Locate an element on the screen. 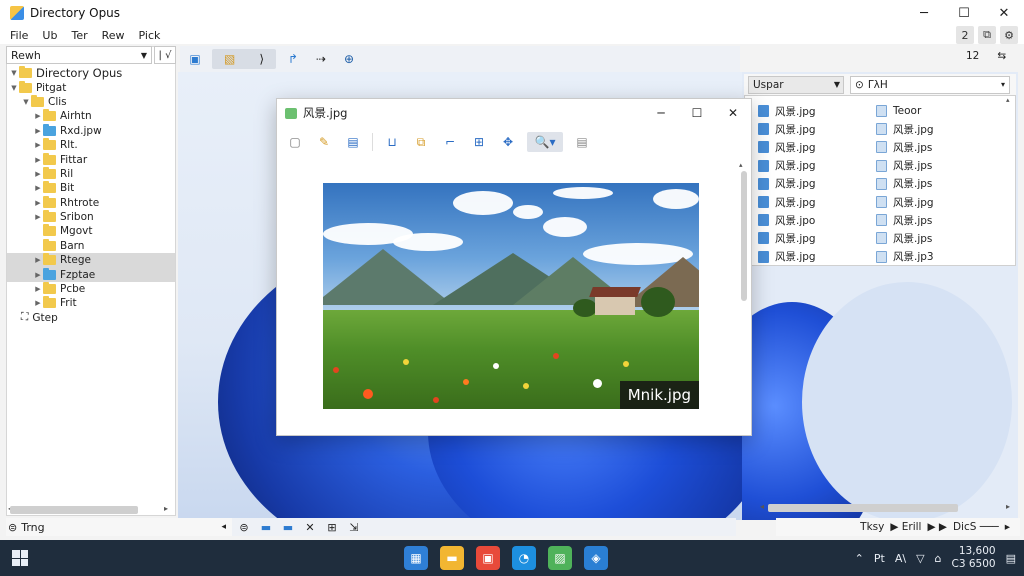  tree-item: ▶ Airhtn is located at coordinates (91, 116).